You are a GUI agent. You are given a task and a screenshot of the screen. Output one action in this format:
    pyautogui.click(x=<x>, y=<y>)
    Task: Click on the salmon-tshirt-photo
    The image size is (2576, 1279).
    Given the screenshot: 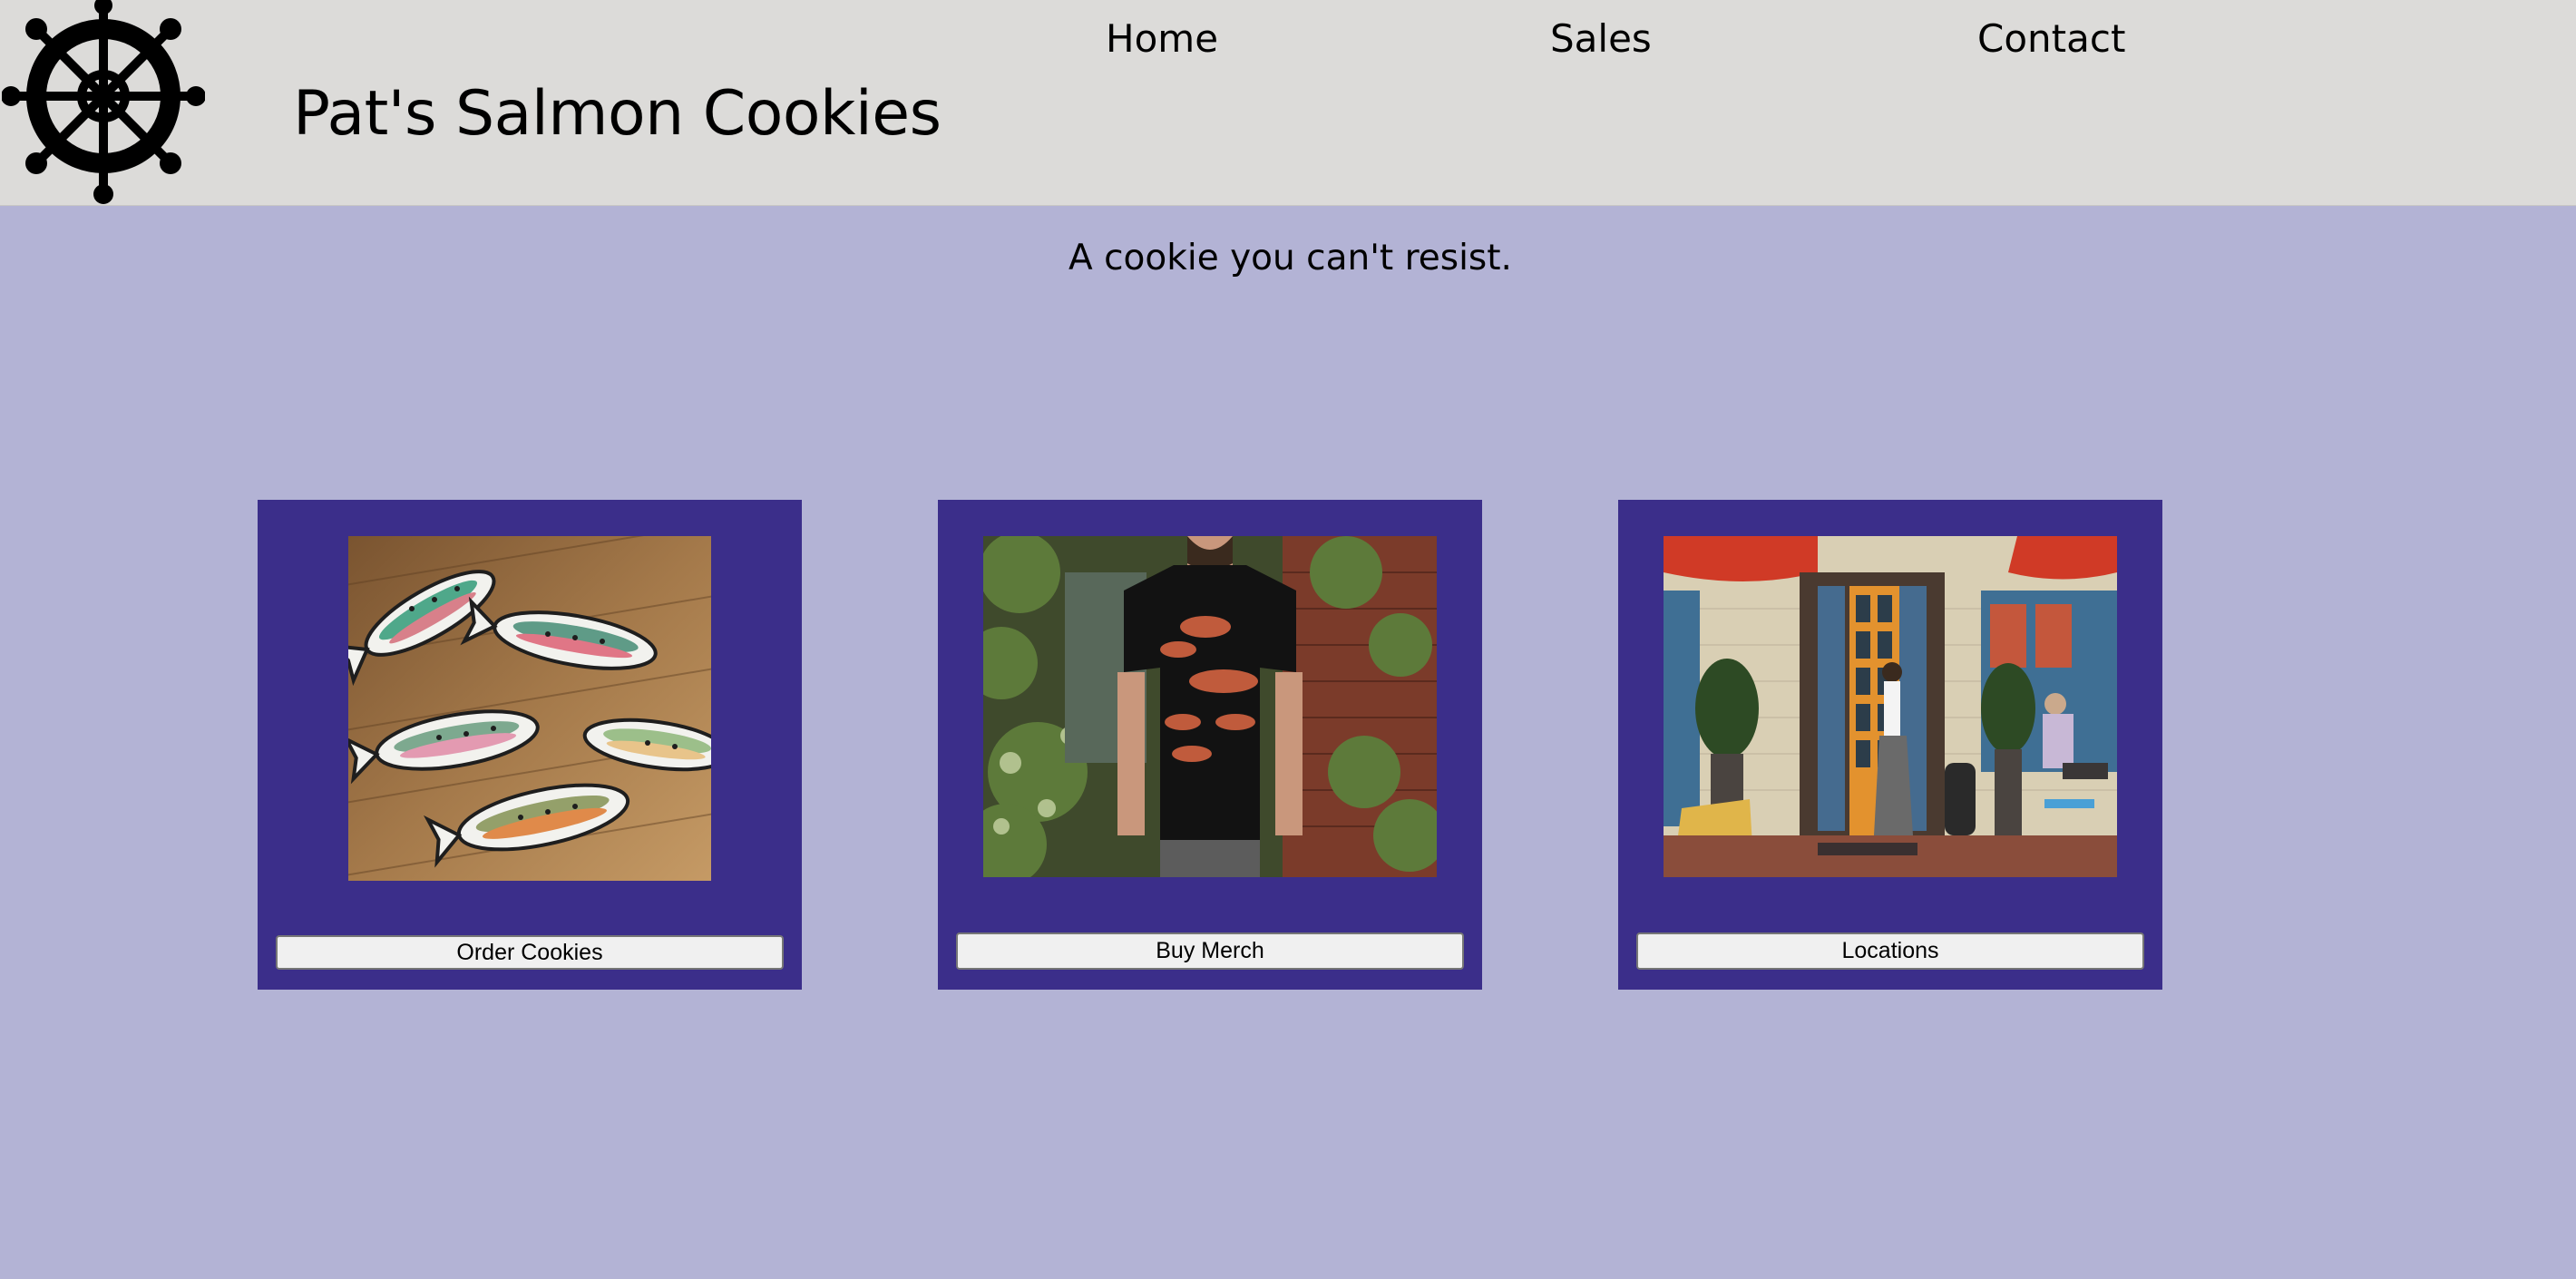 What is the action you would take?
    pyautogui.click(x=1210, y=706)
    